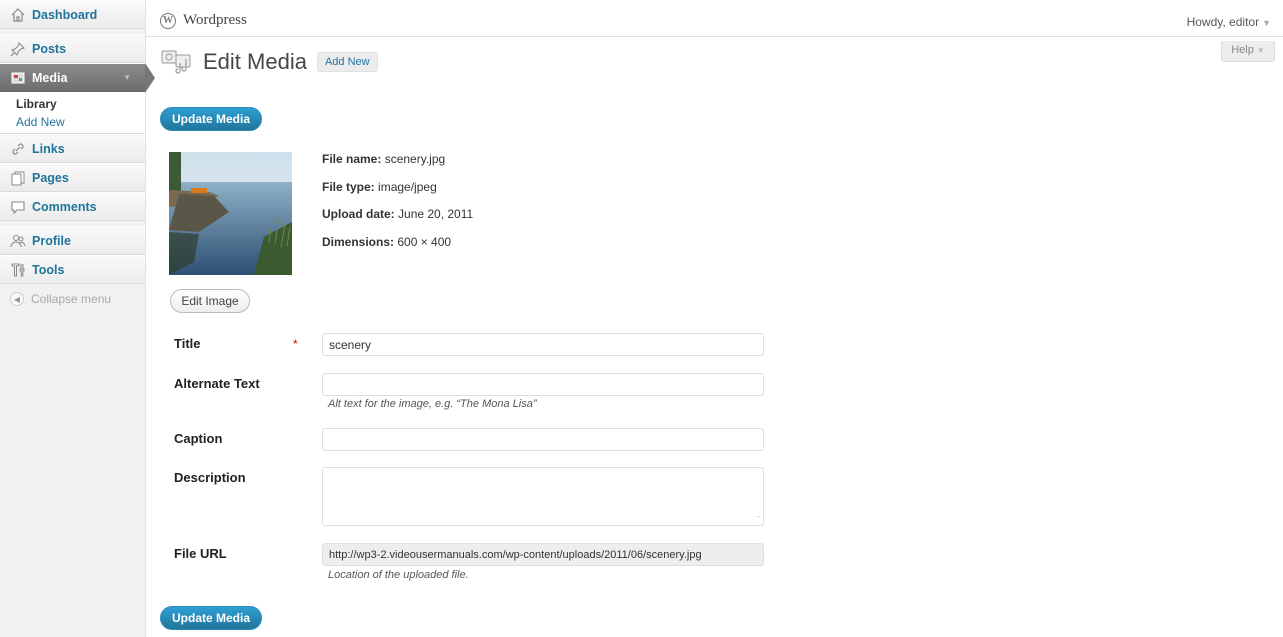 Image resolution: width=1283 pixels, height=637 pixels. Describe the element at coordinates (424, 242) in the screenshot. I see `dimensions-value: 600 × 400` at that location.